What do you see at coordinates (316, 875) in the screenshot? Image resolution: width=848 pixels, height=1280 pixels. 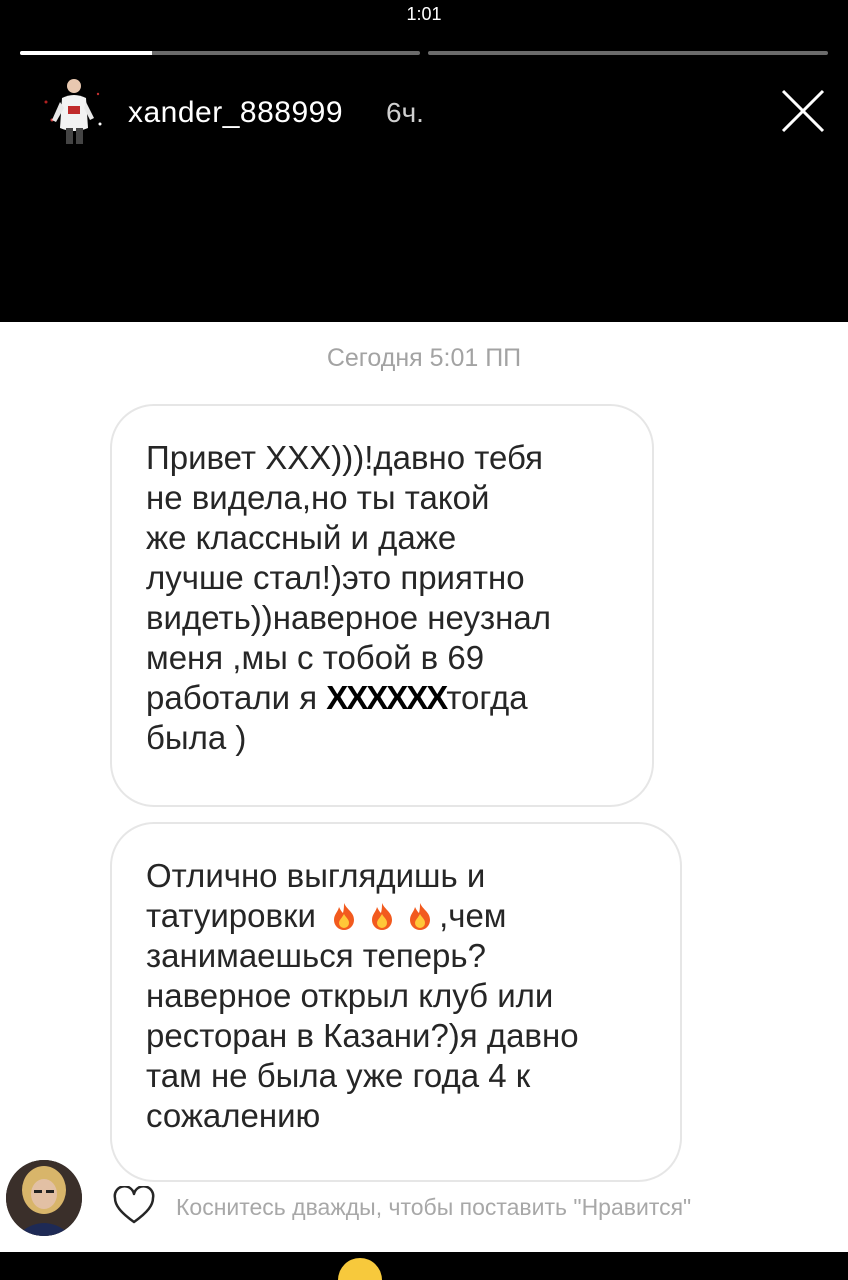 I see `message-line: Отлично выглядишь и` at bounding box center [316, 875].